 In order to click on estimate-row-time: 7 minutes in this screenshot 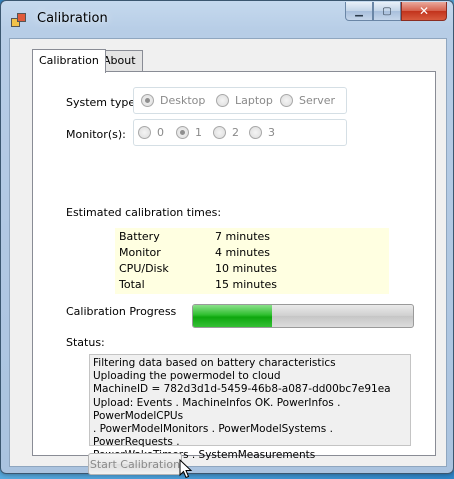, I will do `click(243, 236)`.